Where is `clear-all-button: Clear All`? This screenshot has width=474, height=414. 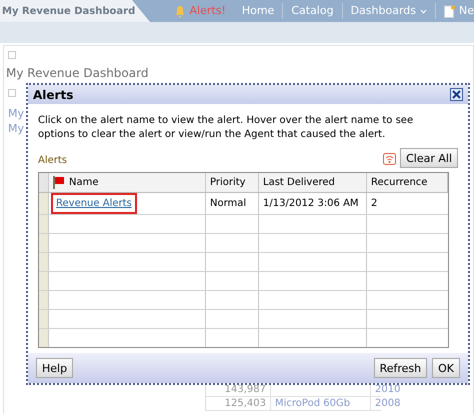
clear-all-button: Clear All is located at coordinates (429, 158).